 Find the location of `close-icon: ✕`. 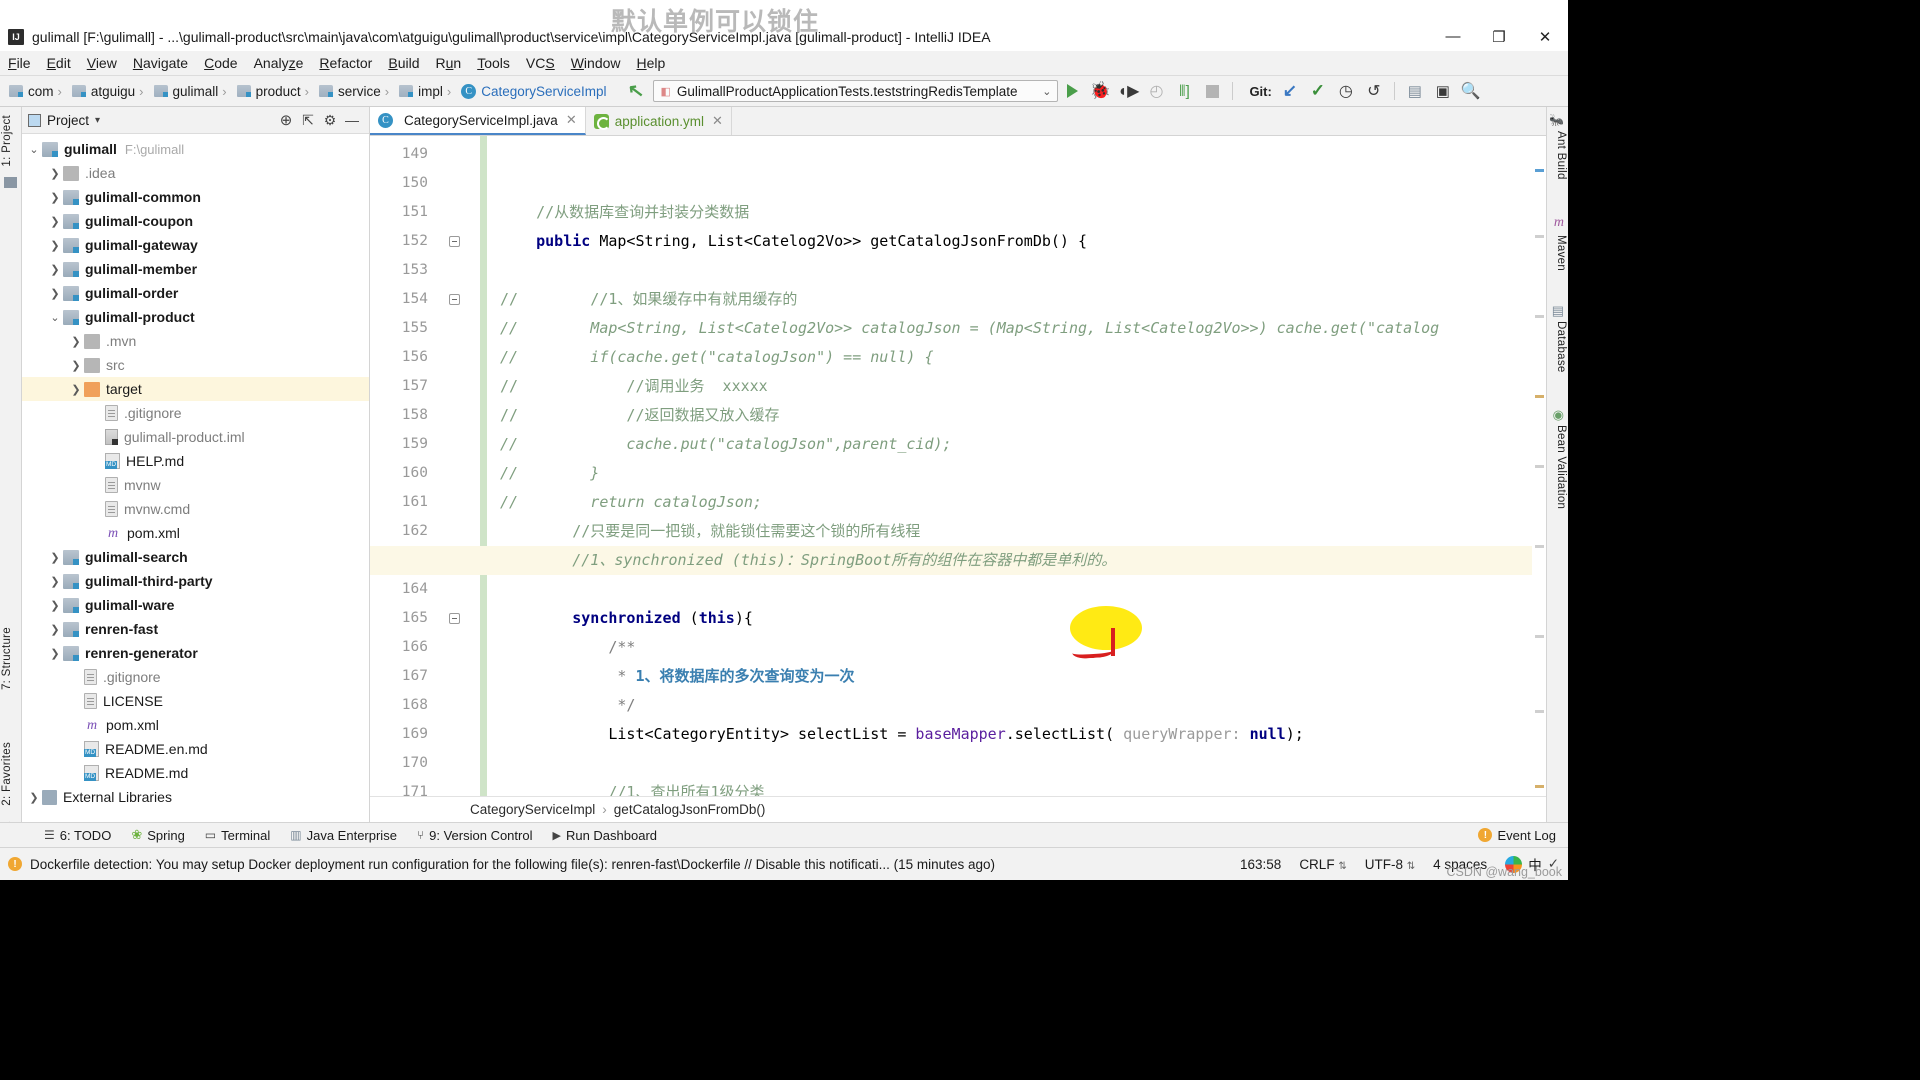

close-icon: ✕ is located at coordinates (717, 121).